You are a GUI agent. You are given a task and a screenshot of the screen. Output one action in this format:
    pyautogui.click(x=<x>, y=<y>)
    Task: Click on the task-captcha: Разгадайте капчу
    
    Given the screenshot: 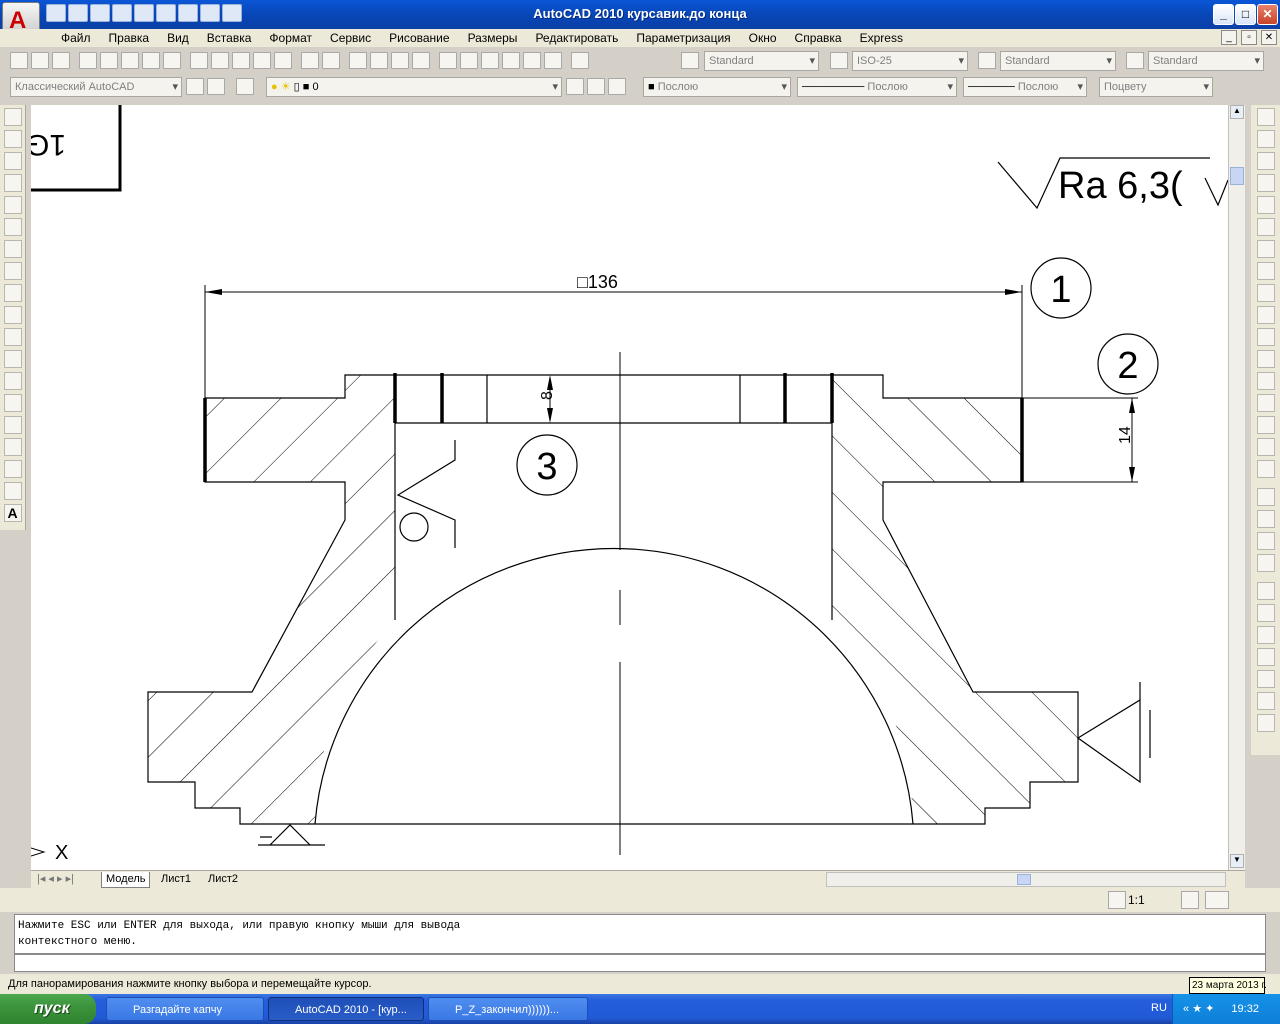 What is the action you would take?
    pyautogui.click(x=185, y=1009)
    